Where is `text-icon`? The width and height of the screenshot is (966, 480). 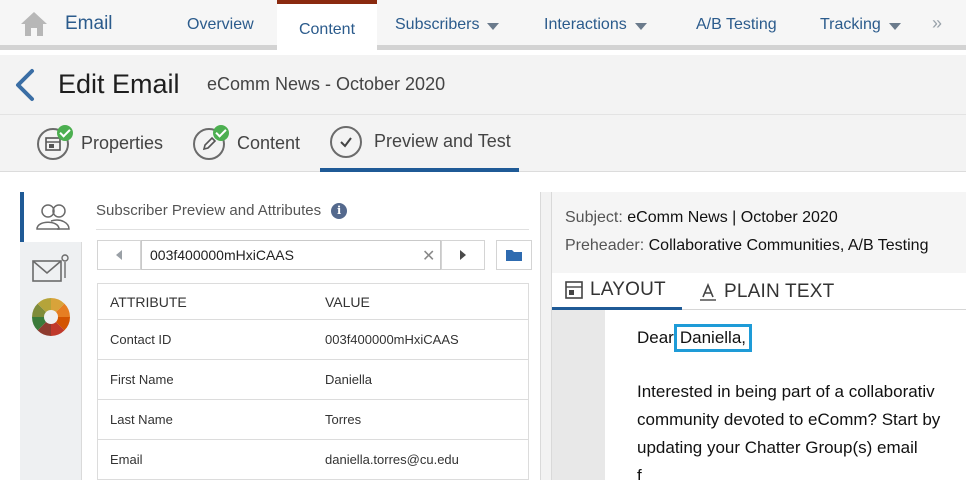
text-icon is located at coordinates (708, 291).